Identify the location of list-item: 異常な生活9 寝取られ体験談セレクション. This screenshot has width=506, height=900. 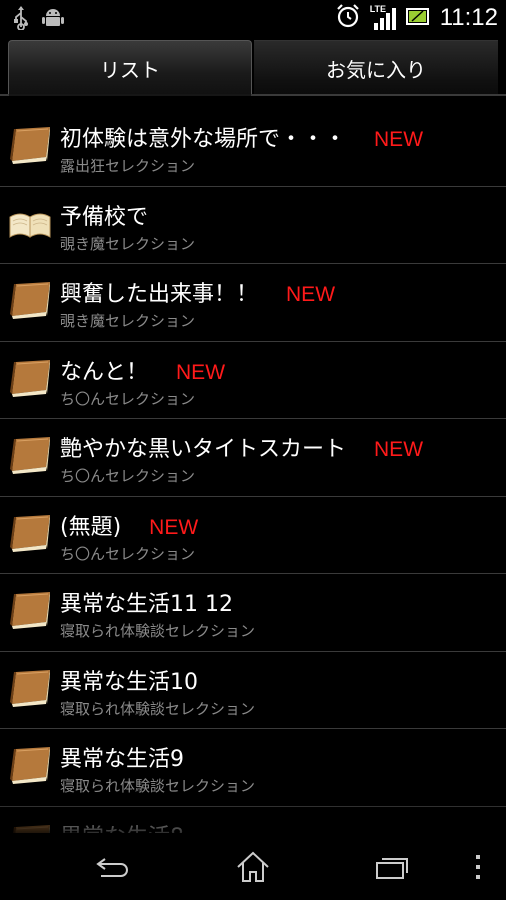
(253, 768).